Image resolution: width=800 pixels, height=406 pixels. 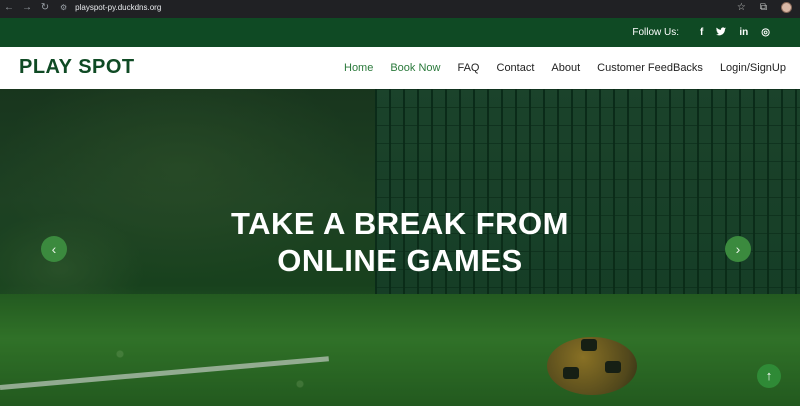 What do you see at coordinates (565, 68) in the screenshot?
I see `nav-about: About` at bounding box center [565, 68].